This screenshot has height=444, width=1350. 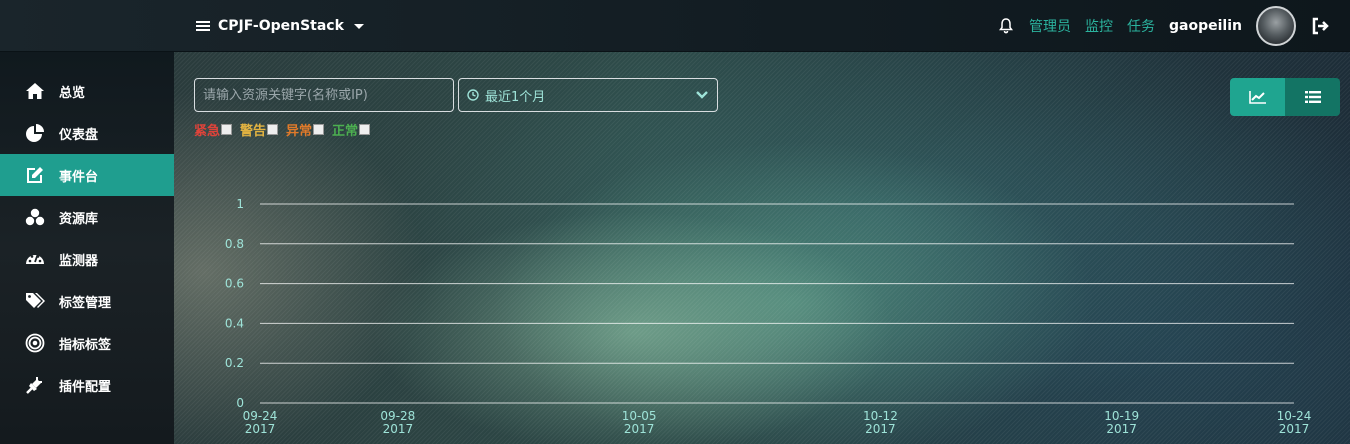 I want to click on nav-monitor: 监控, so click(x=1099, y=26).